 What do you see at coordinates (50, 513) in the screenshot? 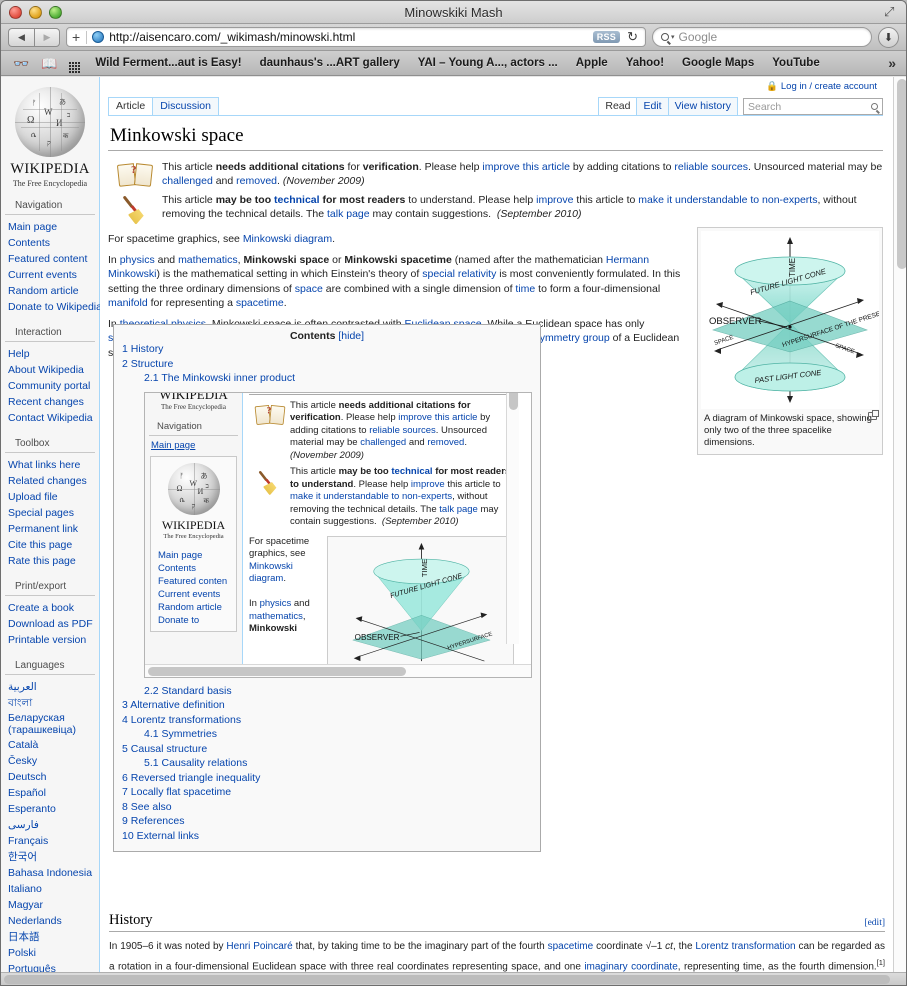
I see `sidebar-item-special-pages: Special pages` at bounding box center [50, 513].